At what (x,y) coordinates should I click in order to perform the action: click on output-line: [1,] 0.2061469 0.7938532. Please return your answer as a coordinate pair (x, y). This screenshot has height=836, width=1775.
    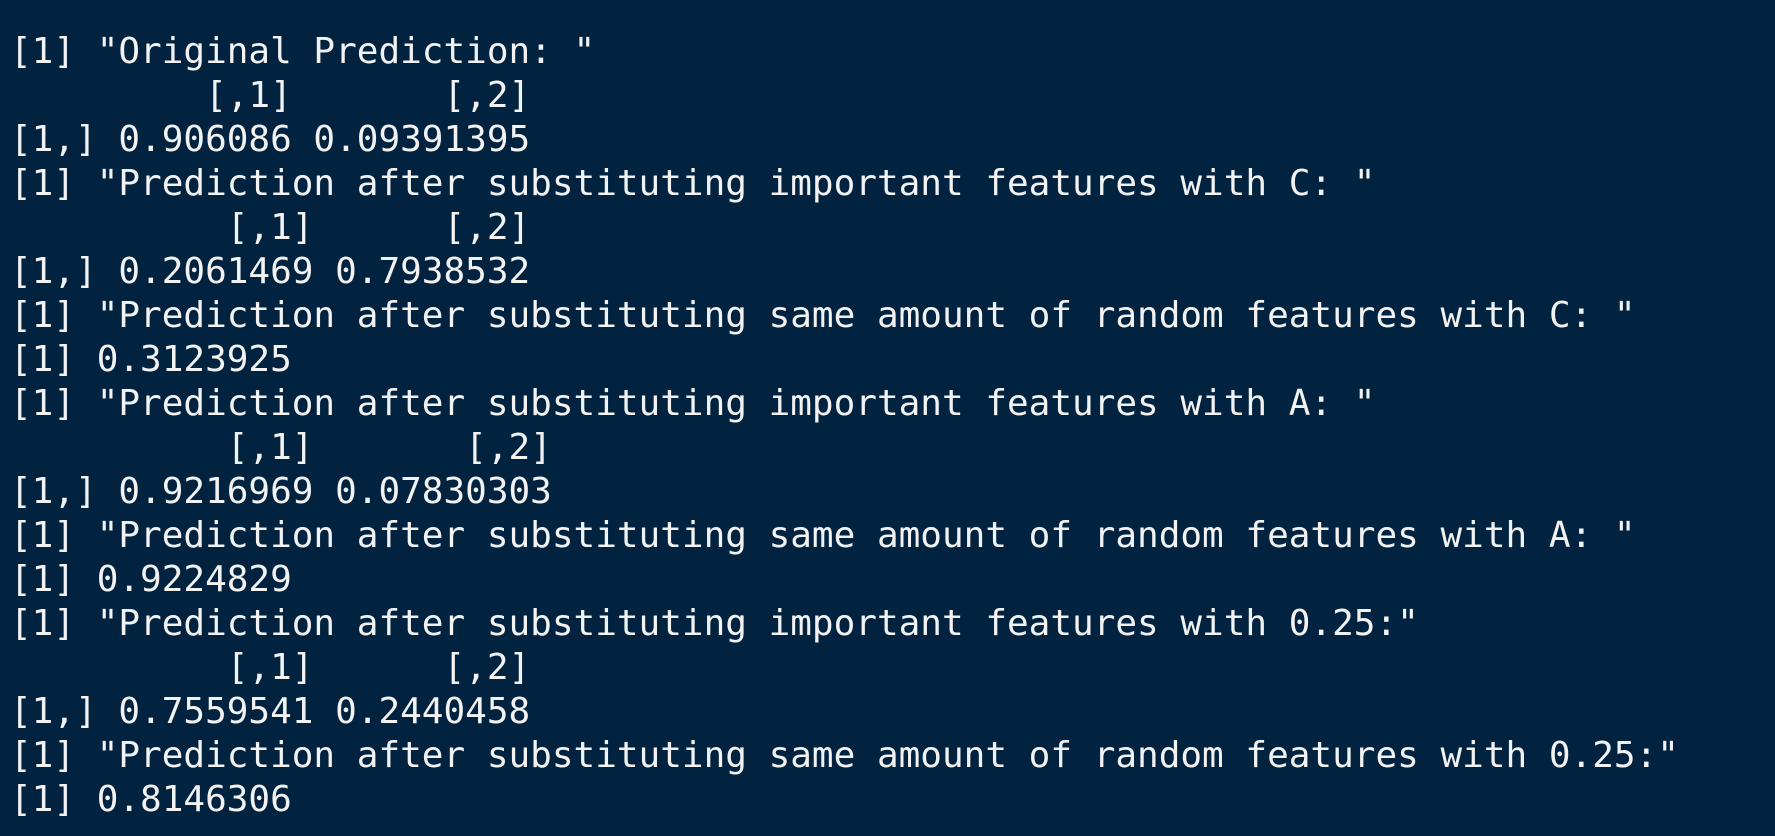
    Looking at the image, I should click on (270, 271).